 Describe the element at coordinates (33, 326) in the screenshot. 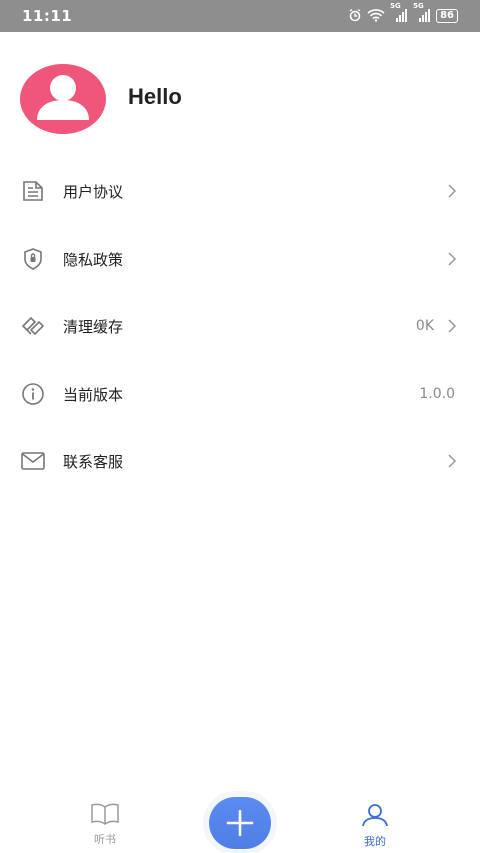

I see `broom-icon` at that location.